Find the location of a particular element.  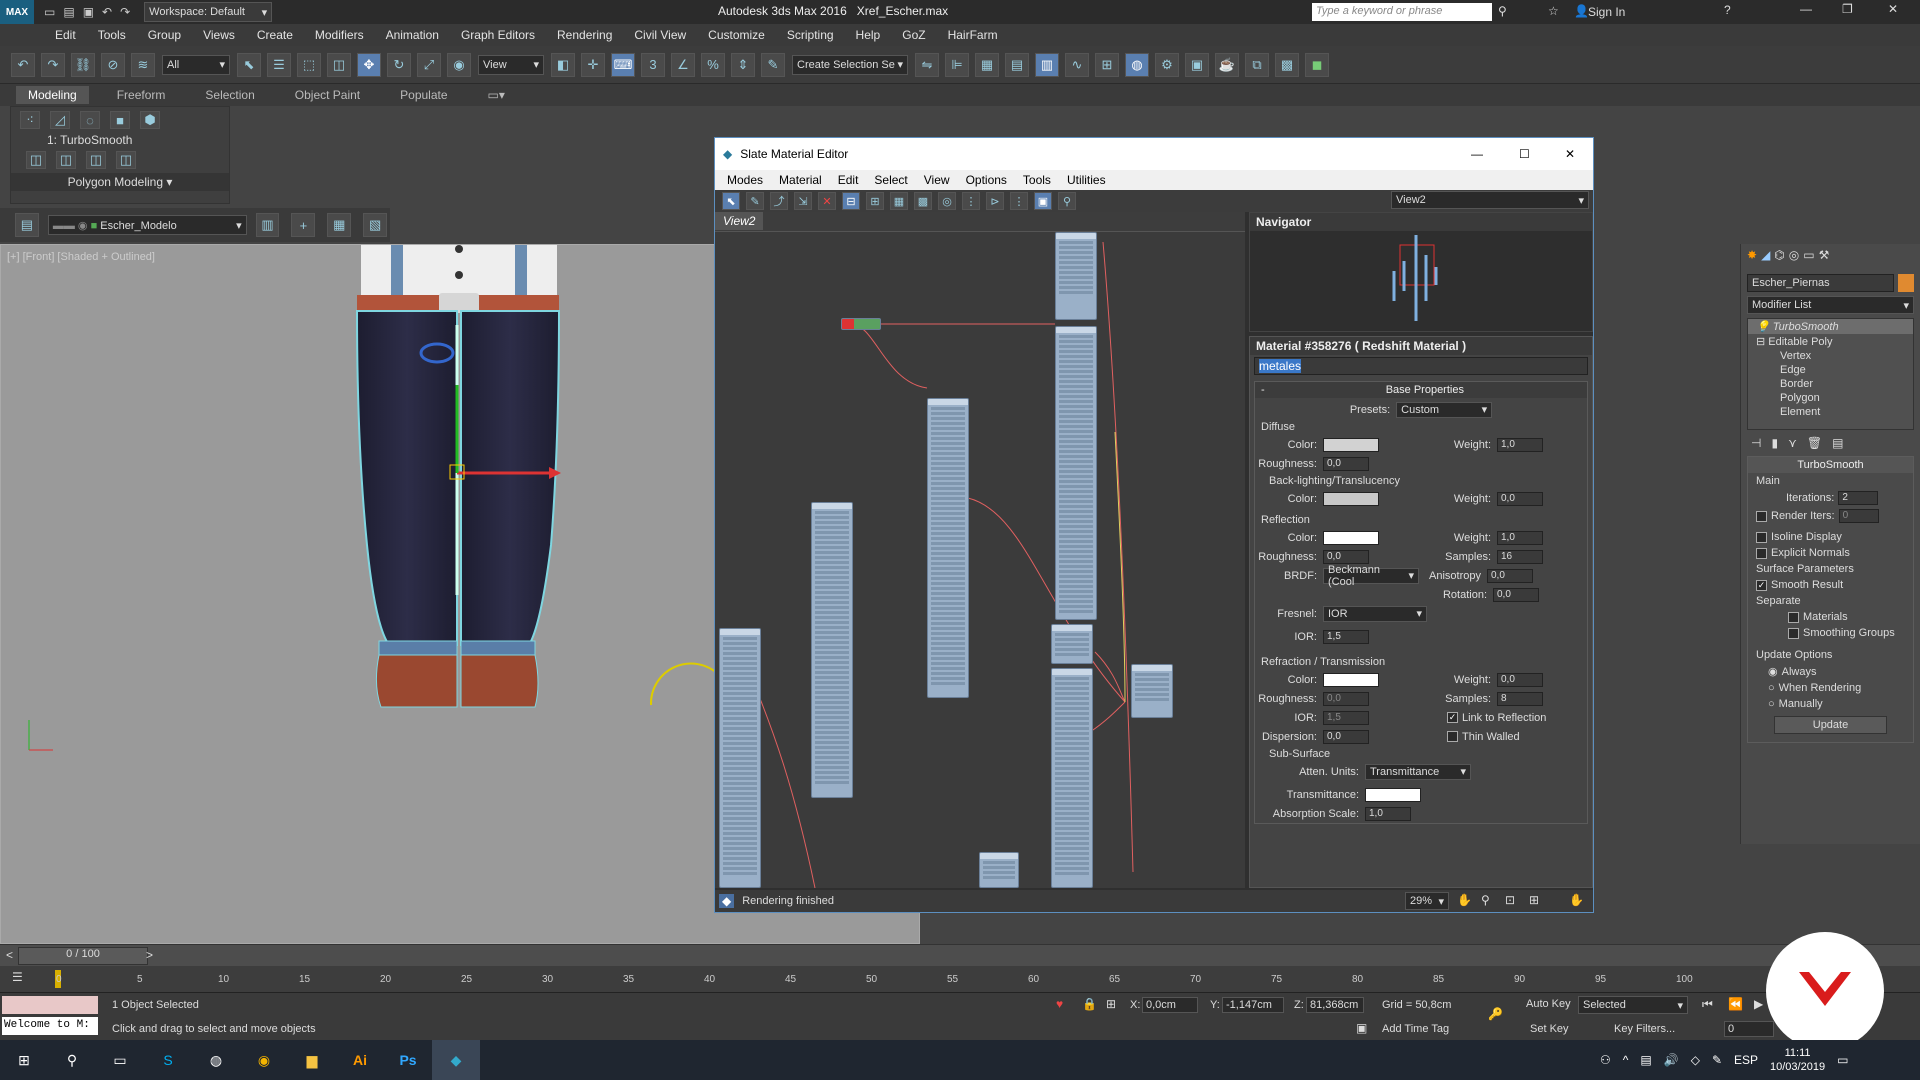

view-zoom-icon: ⚲ is located at coordinates (1067, 201).